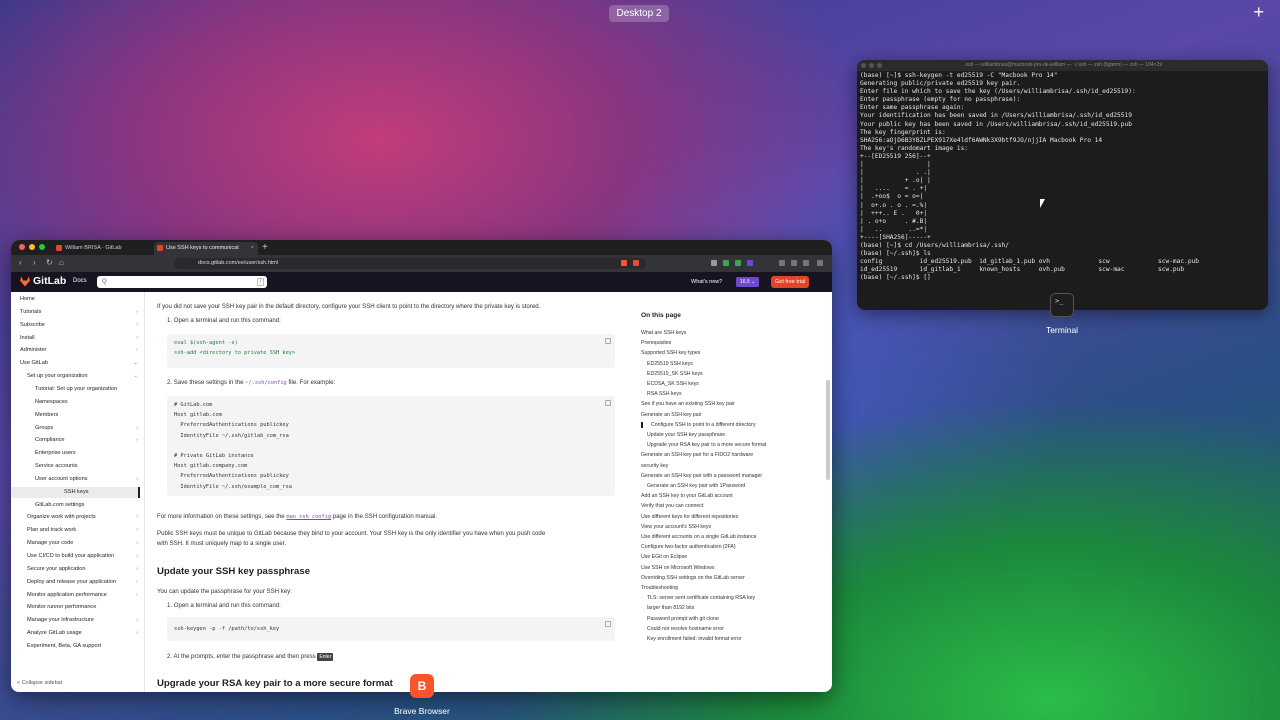  Describe the element at coordinates (790, 282) in the screenshot. I see `free-trial-button: Get free trial` at that location.